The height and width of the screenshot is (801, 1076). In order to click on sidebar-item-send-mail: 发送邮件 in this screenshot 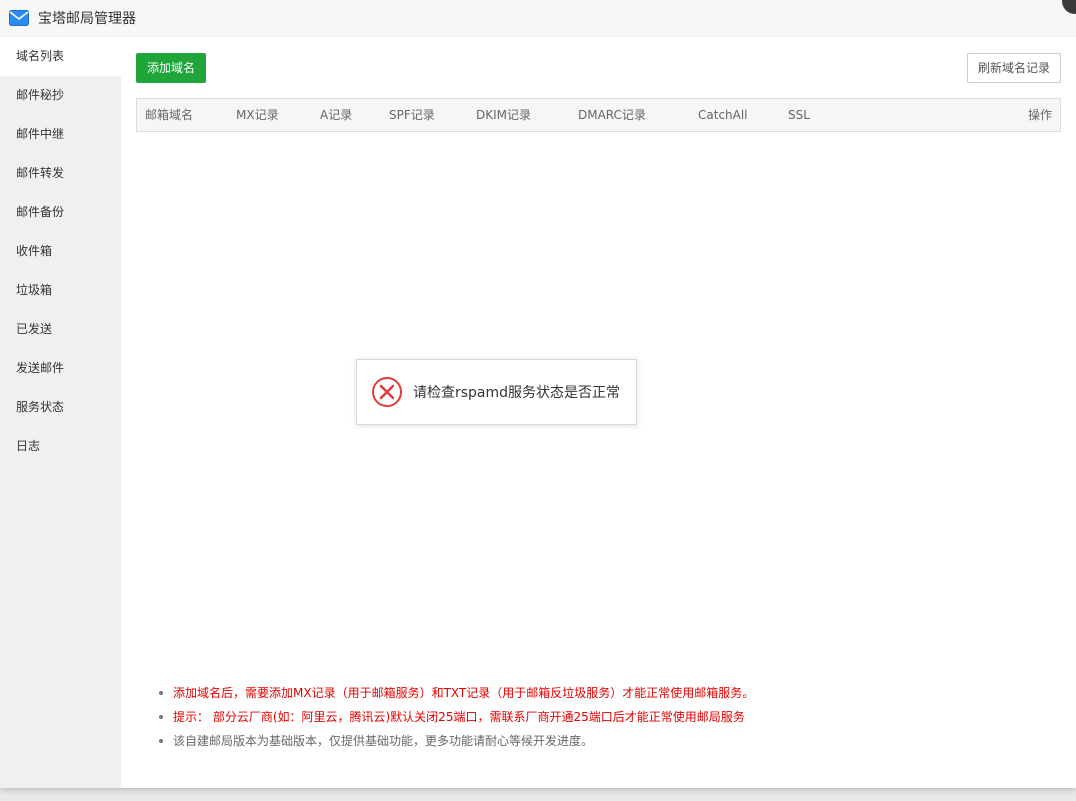, I will do `click(60, 368)`.